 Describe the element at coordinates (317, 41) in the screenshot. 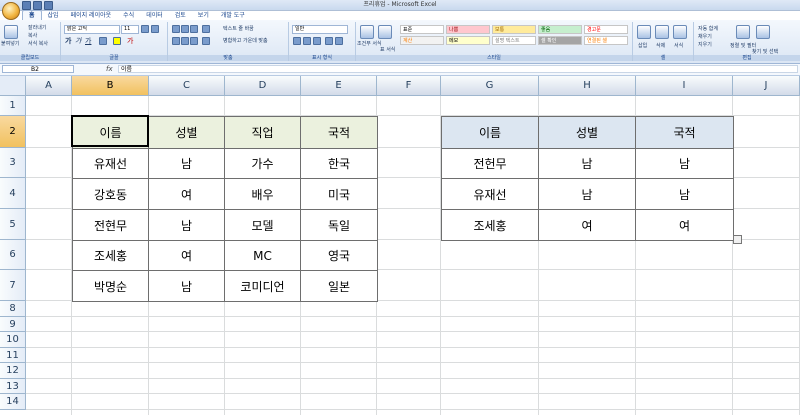

I see `comma-icon` at that location.